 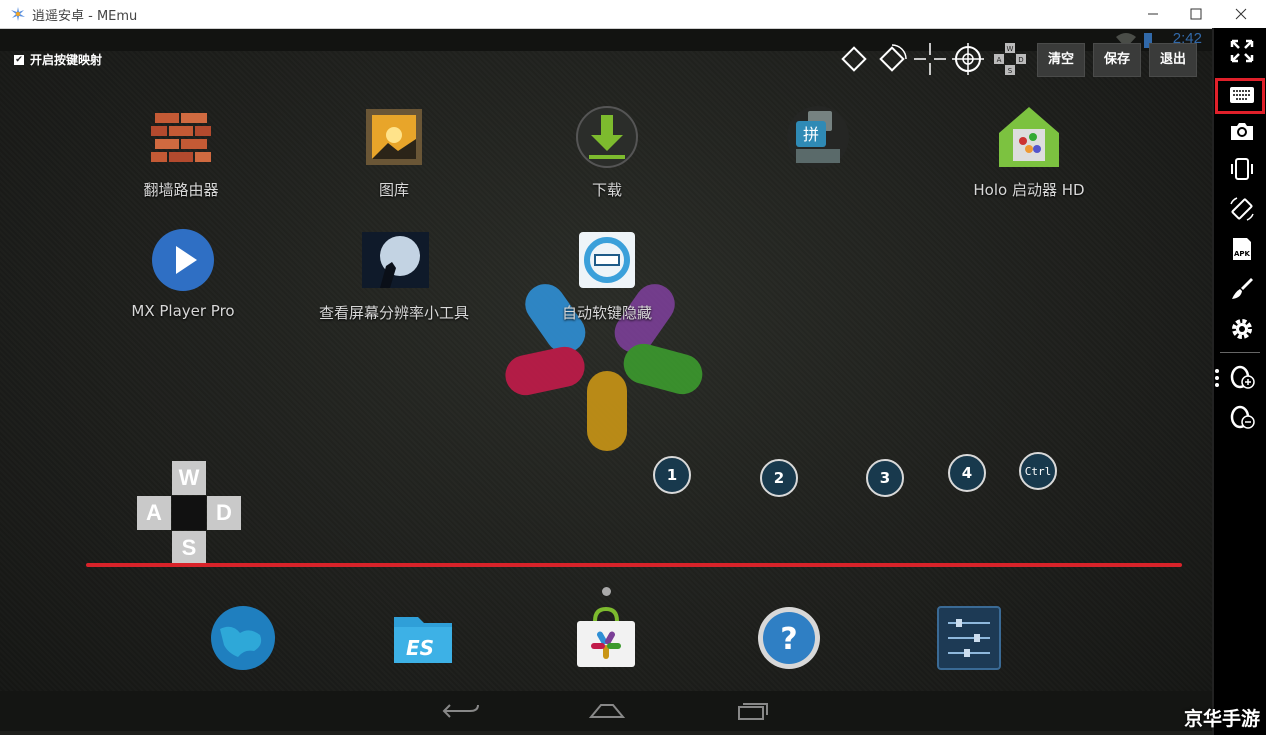 What do you see at coordinates (154, 513) in the screenshot?
I see `dpad-left-key: A` at bounding box center [154, 513].